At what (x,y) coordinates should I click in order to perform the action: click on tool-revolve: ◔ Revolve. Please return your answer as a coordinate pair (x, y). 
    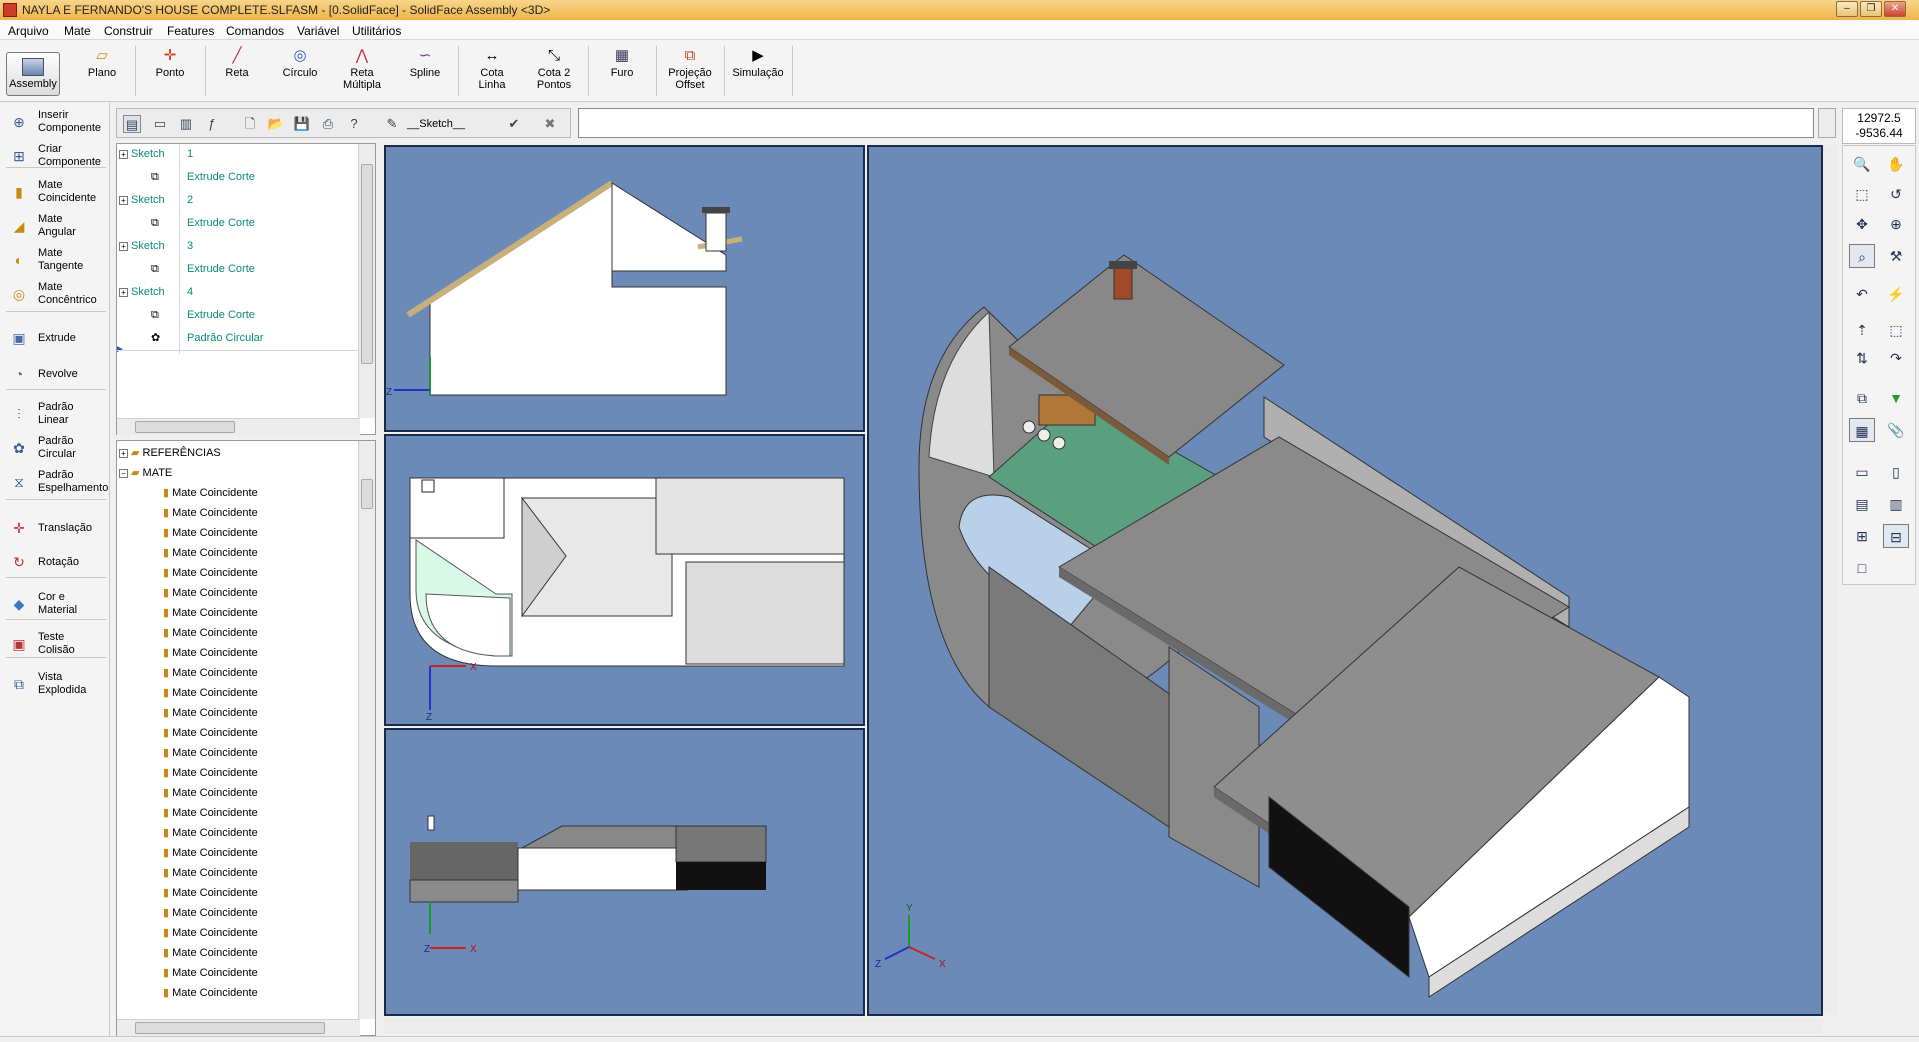
    Looking at the image, I should click on (58, 375).